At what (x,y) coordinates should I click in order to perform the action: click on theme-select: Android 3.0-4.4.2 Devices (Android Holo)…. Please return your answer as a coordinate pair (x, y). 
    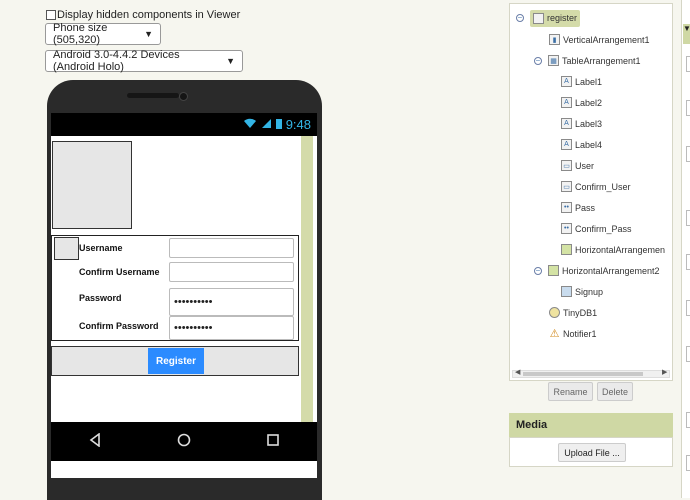
    Looking at the image, I should click on (144, 61).